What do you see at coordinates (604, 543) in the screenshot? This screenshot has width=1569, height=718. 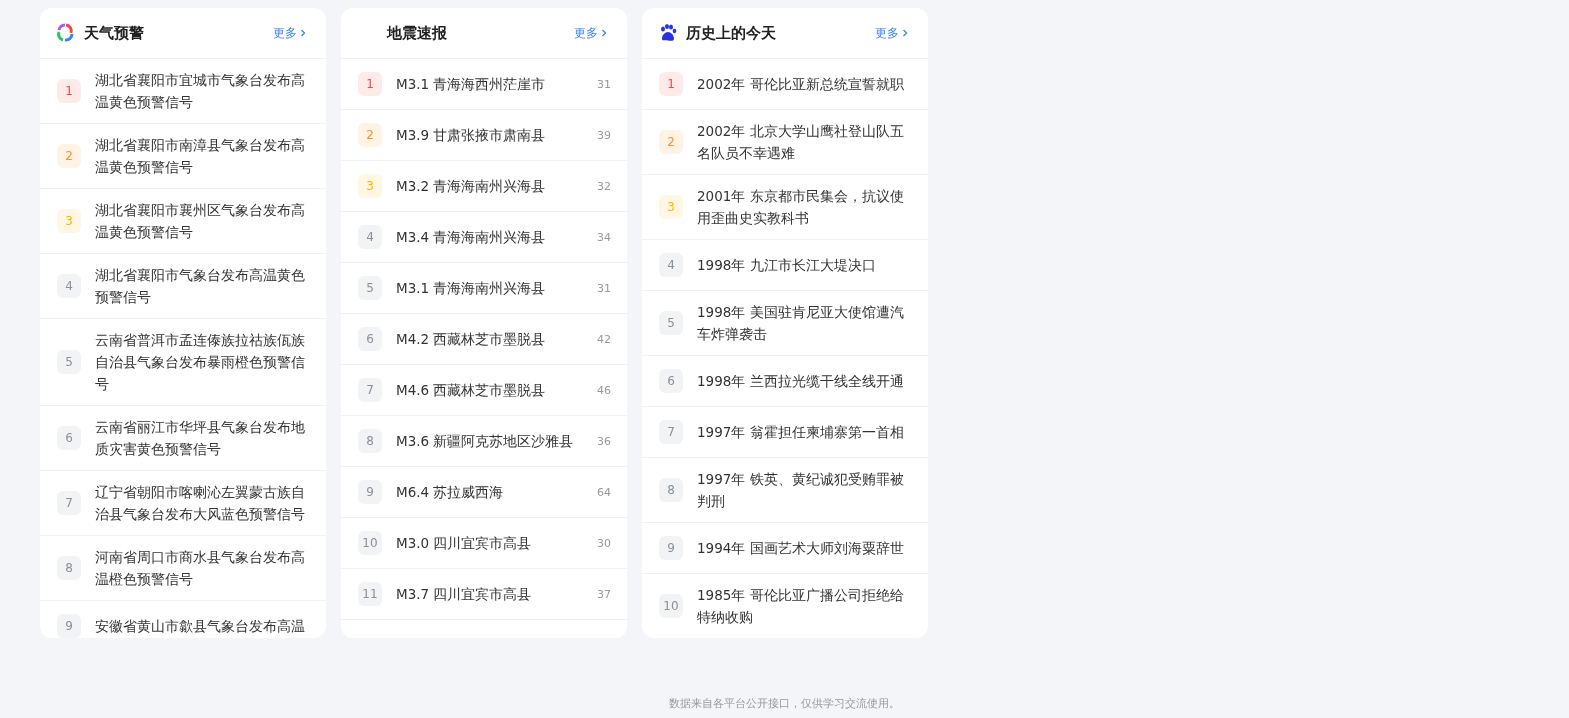 I see `item-count: 30` at bounding box center [604, 543].